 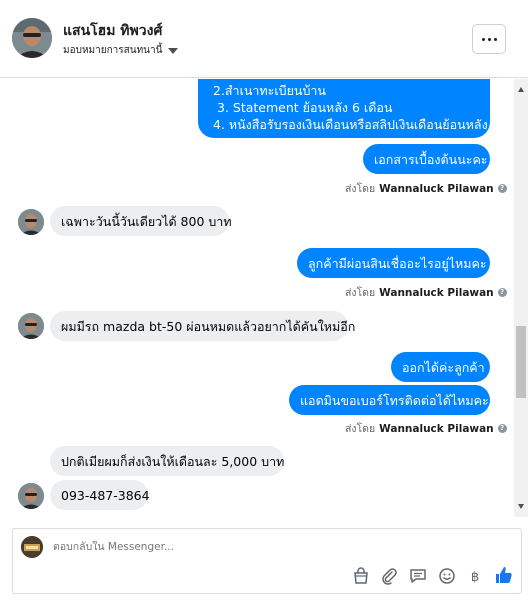 What do you see at coordinates (32, 38) in the screenshot?
I see `contact-avatar` at bounding box center [32, 38].